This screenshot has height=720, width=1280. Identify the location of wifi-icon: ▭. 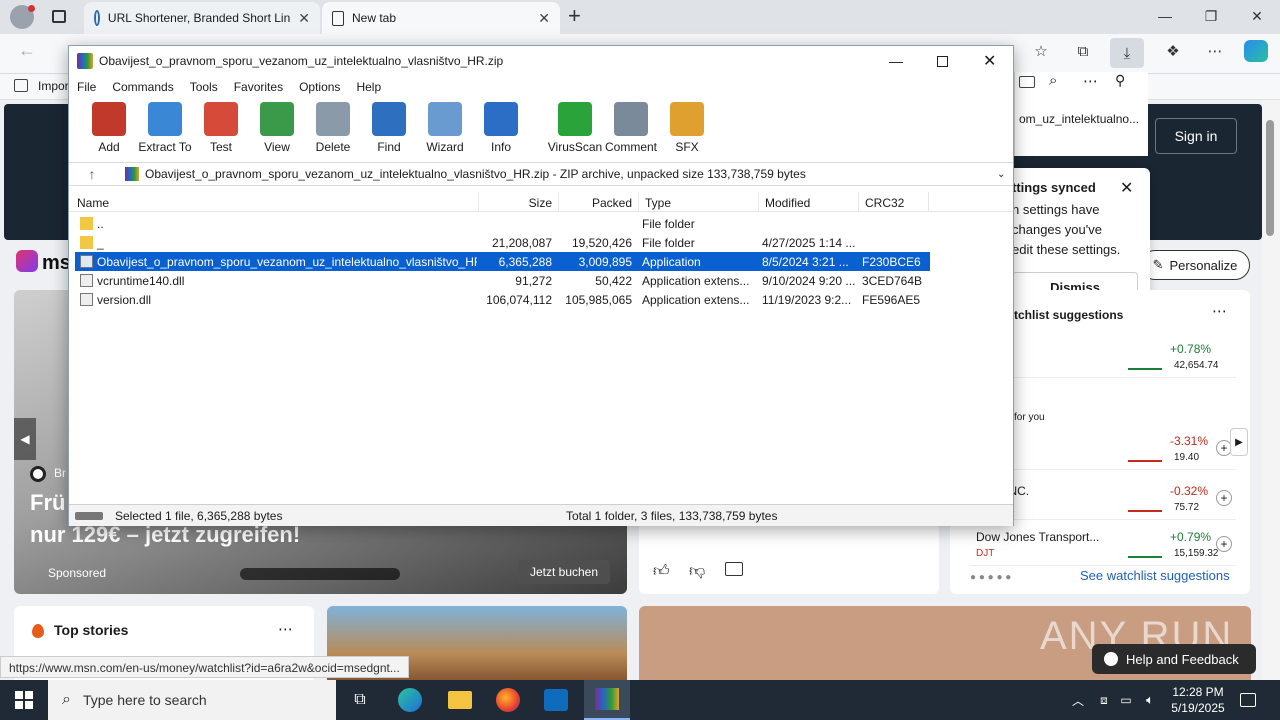
(1126, 700).